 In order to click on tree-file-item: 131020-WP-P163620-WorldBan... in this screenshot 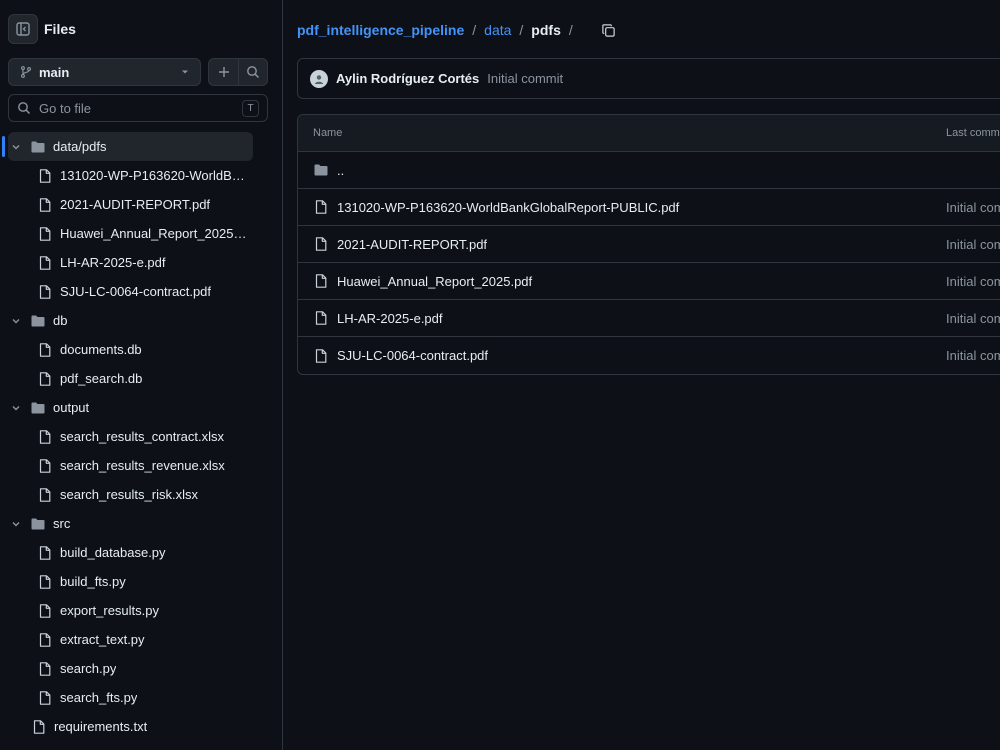, I will do `click(141, 175)`.